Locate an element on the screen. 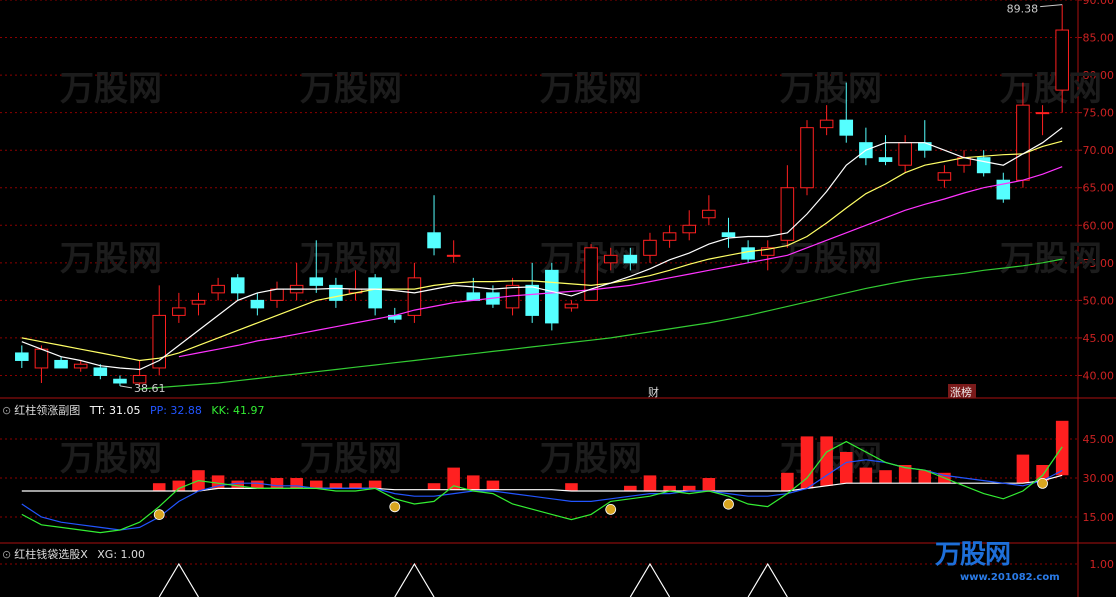  low-label: 38.61 is located at coordinates (150, 388).